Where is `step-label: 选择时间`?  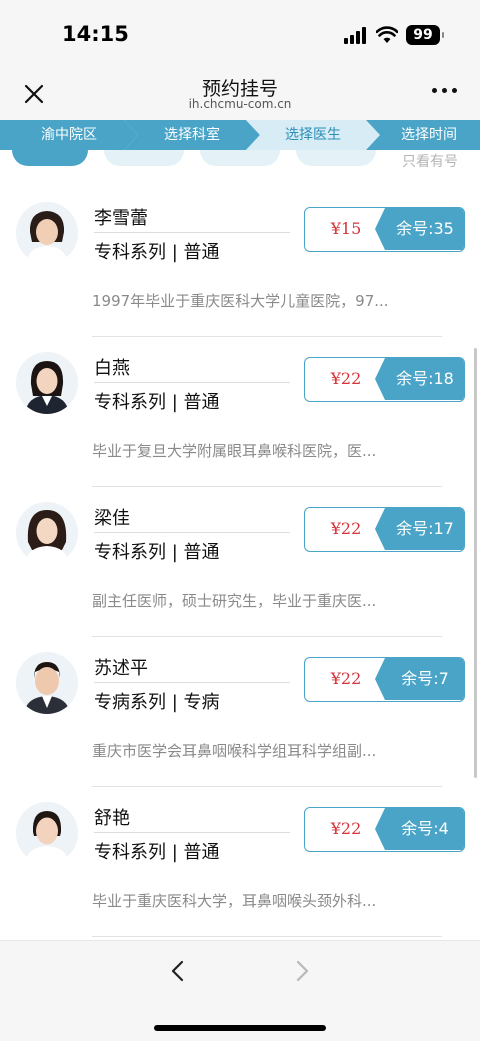
step-label: 选择时间 is located at coordinates (429, 135).